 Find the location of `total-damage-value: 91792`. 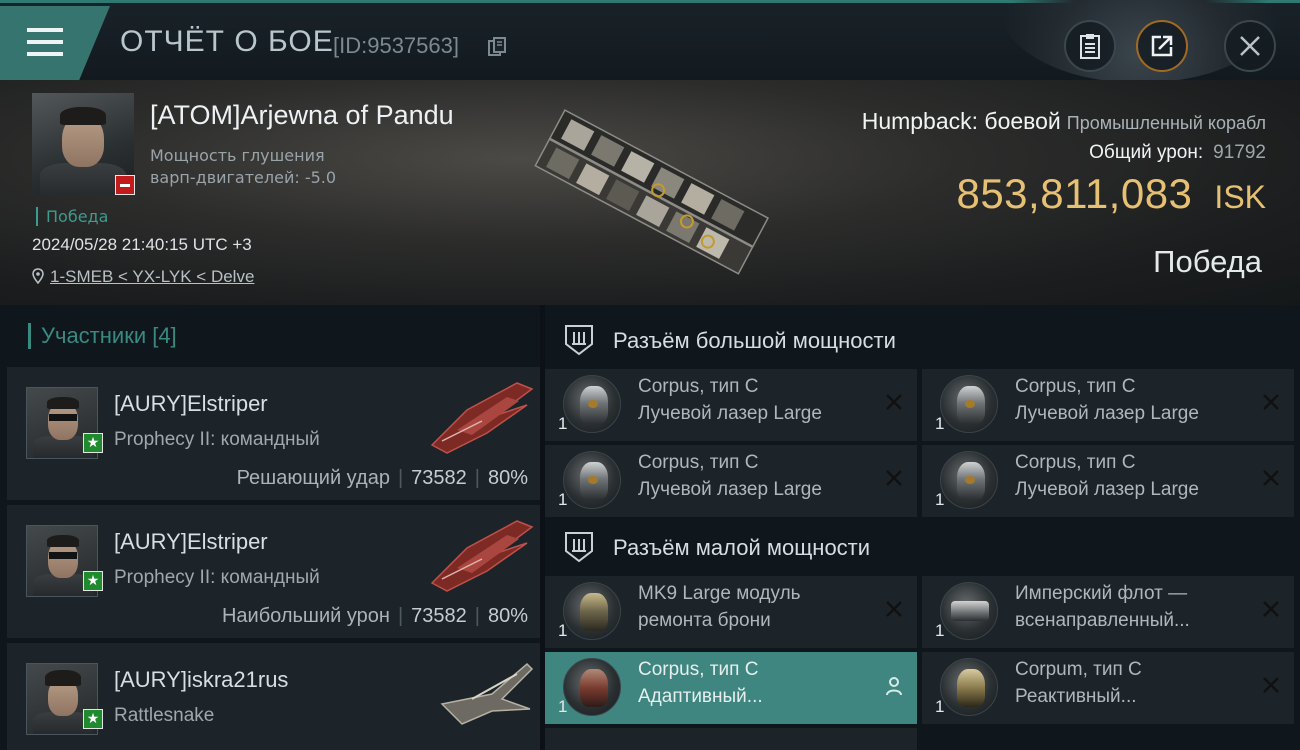

total-damage-value: 91792 is located at coordinates (1239, 152).